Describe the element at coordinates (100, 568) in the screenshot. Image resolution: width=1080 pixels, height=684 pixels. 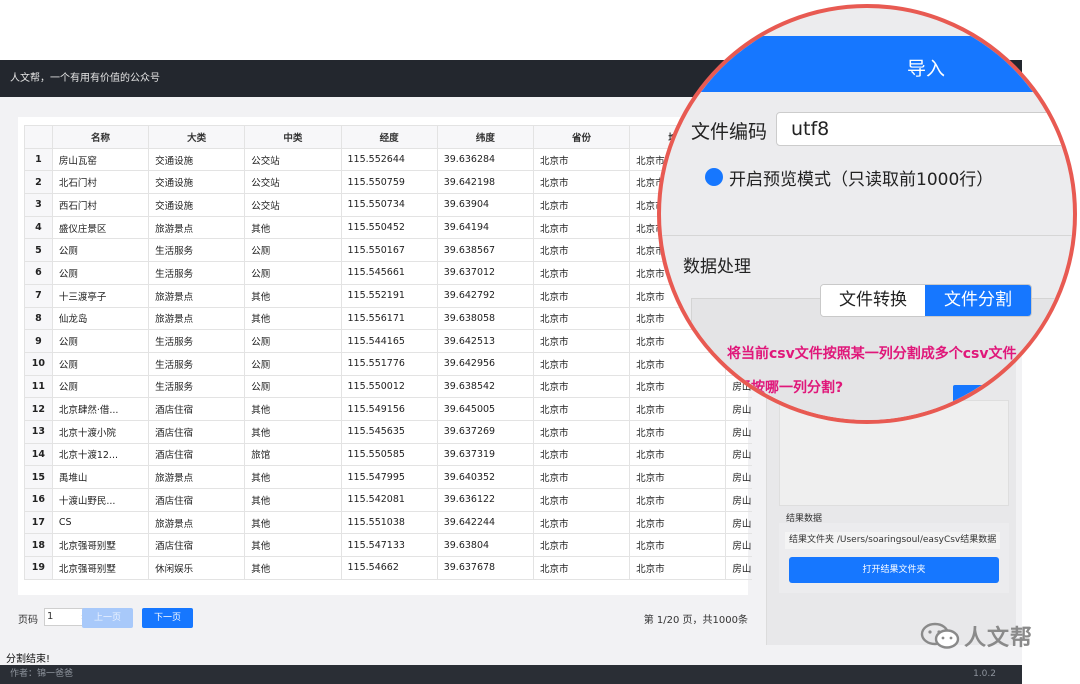
I see `table-cell: 北京强哥别墅` at that location.